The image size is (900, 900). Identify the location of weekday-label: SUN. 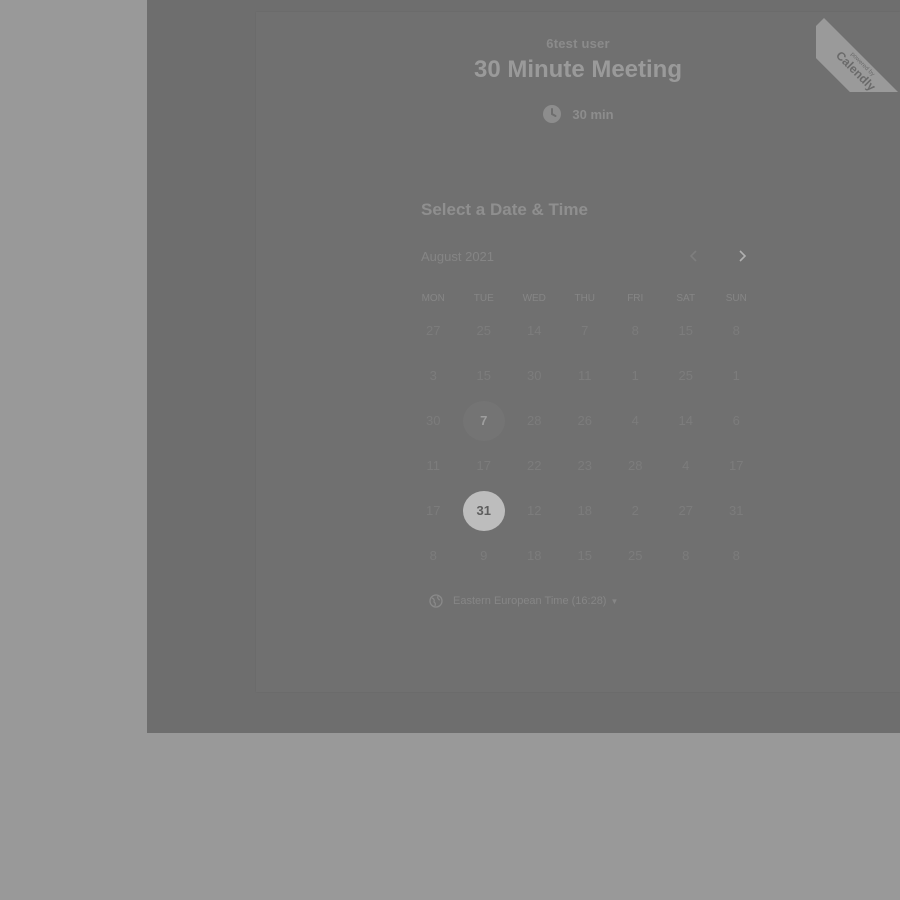
(736, 298).